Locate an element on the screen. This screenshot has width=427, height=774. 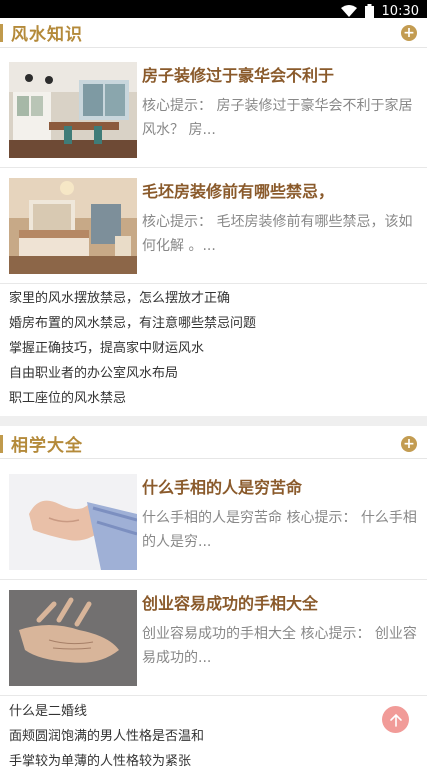
arrow-up-icon is located at coordinates (395, 720).